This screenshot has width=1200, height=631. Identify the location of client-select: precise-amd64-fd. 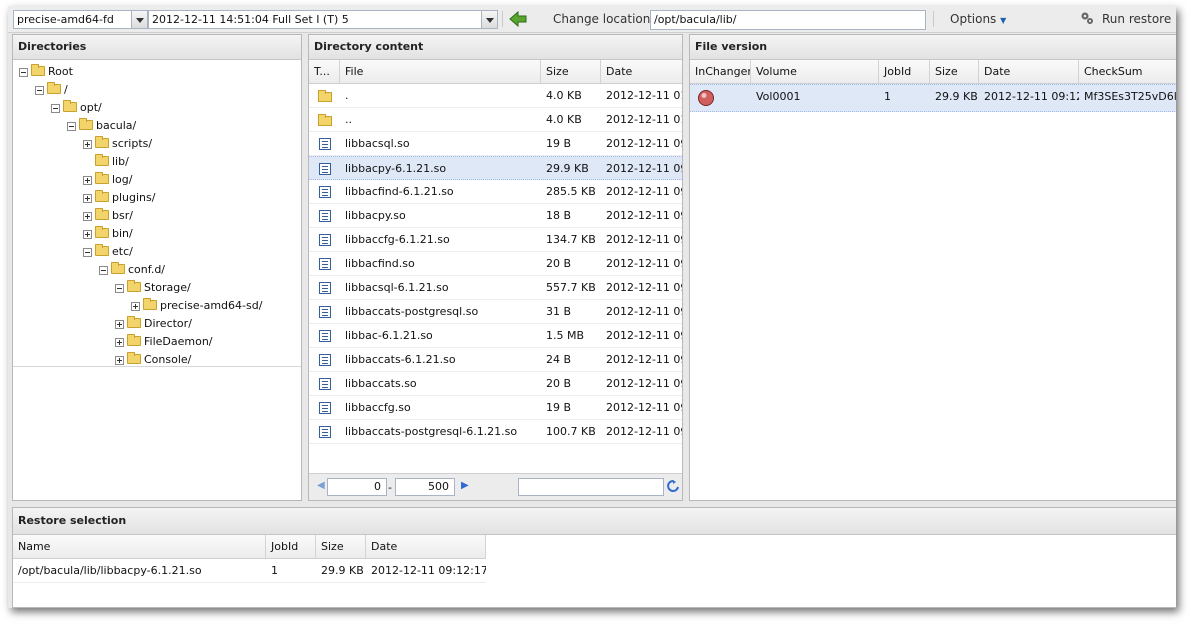
(80, 19).